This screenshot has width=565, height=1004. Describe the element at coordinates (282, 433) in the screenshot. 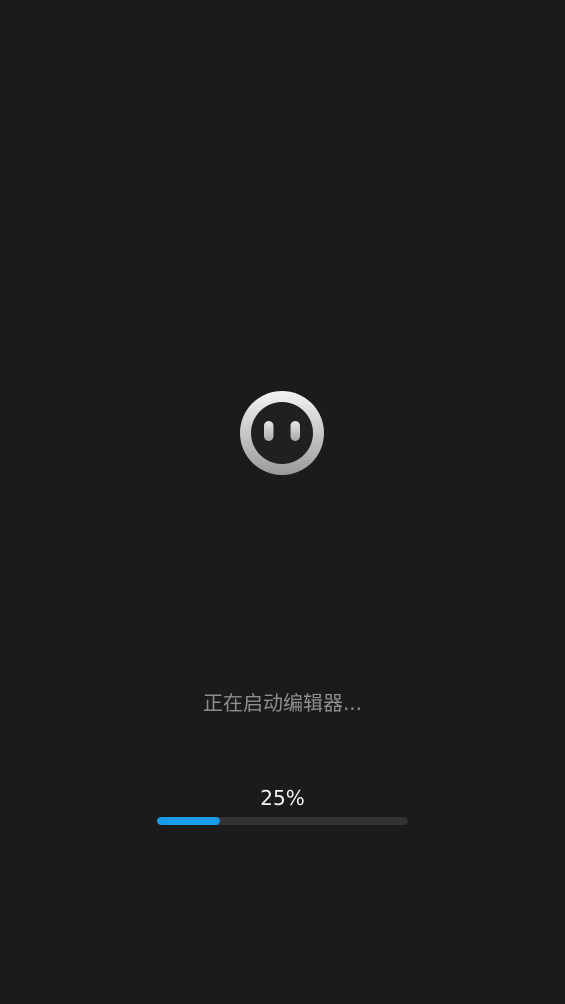

I see `face-logo-icon` at that location.